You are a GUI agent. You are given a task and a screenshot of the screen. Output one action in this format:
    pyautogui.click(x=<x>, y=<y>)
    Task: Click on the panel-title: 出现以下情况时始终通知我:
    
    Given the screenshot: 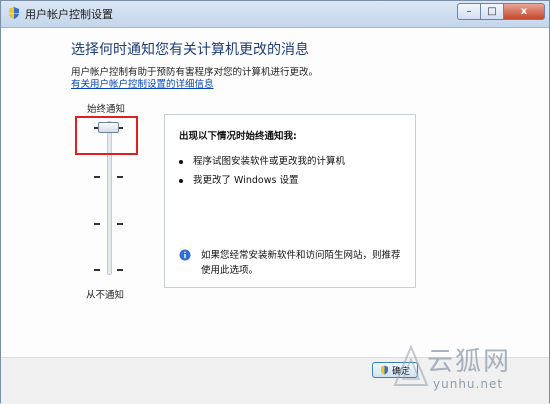 What is the action you would take?
    pyautogui.click(x=238, y=136)
    